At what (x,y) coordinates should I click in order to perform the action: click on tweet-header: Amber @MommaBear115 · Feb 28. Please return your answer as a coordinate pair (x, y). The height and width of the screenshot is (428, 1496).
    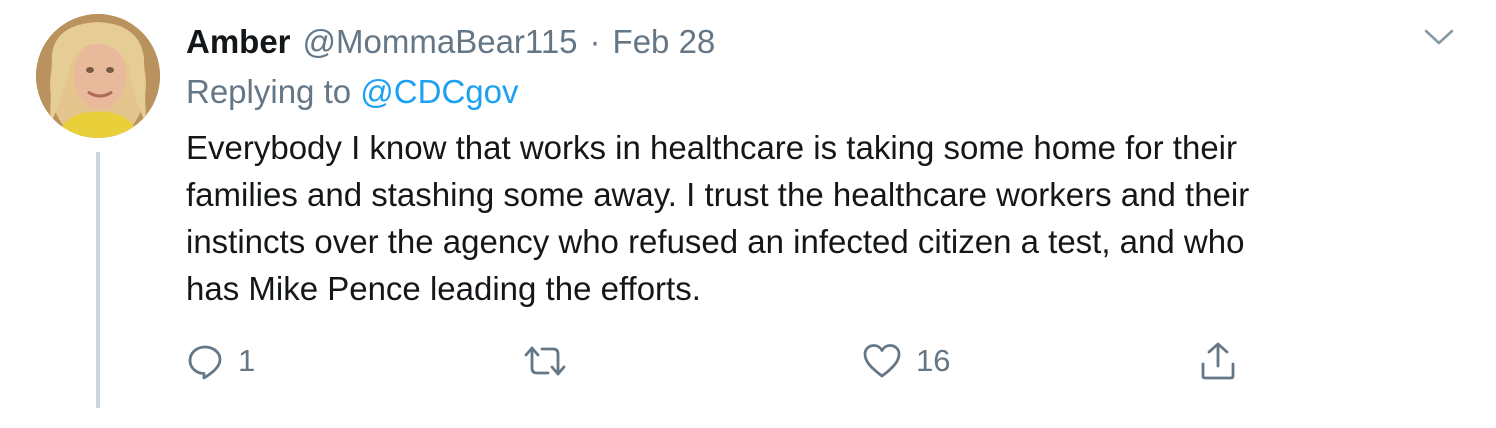
    Looking at the image, I should click on (450, 42).